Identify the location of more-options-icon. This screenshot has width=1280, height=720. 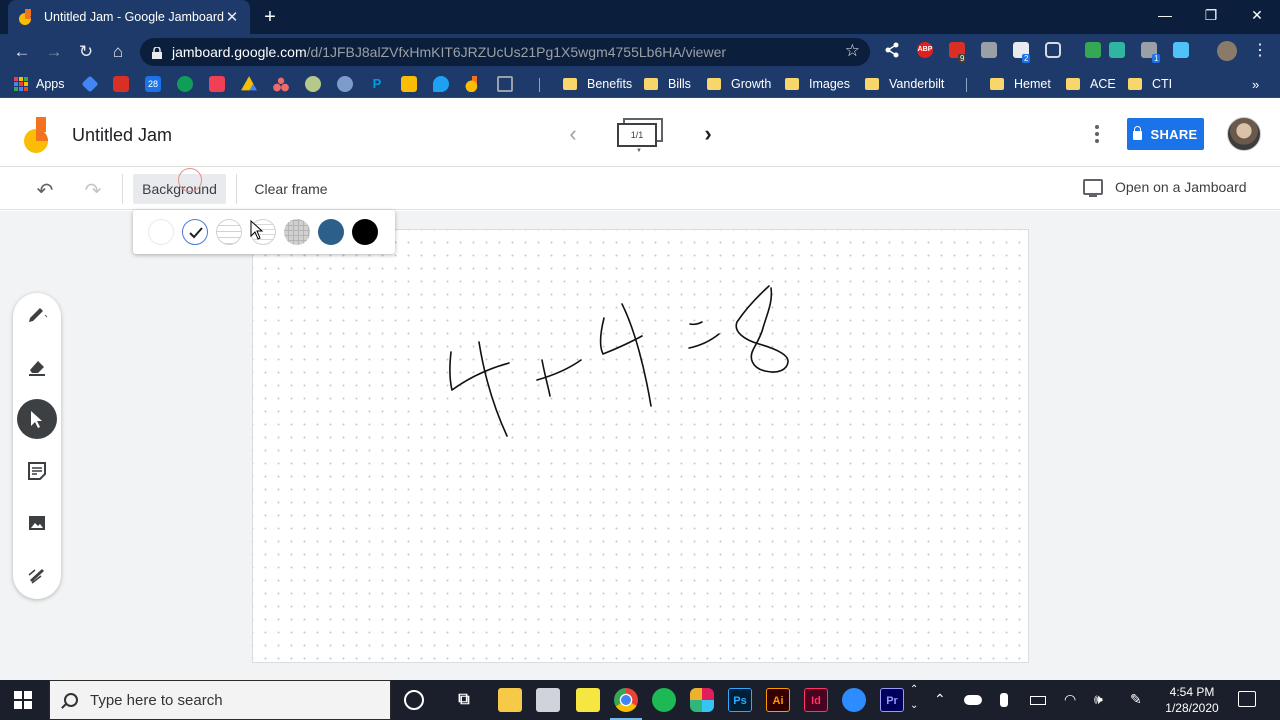
(1097, 134).